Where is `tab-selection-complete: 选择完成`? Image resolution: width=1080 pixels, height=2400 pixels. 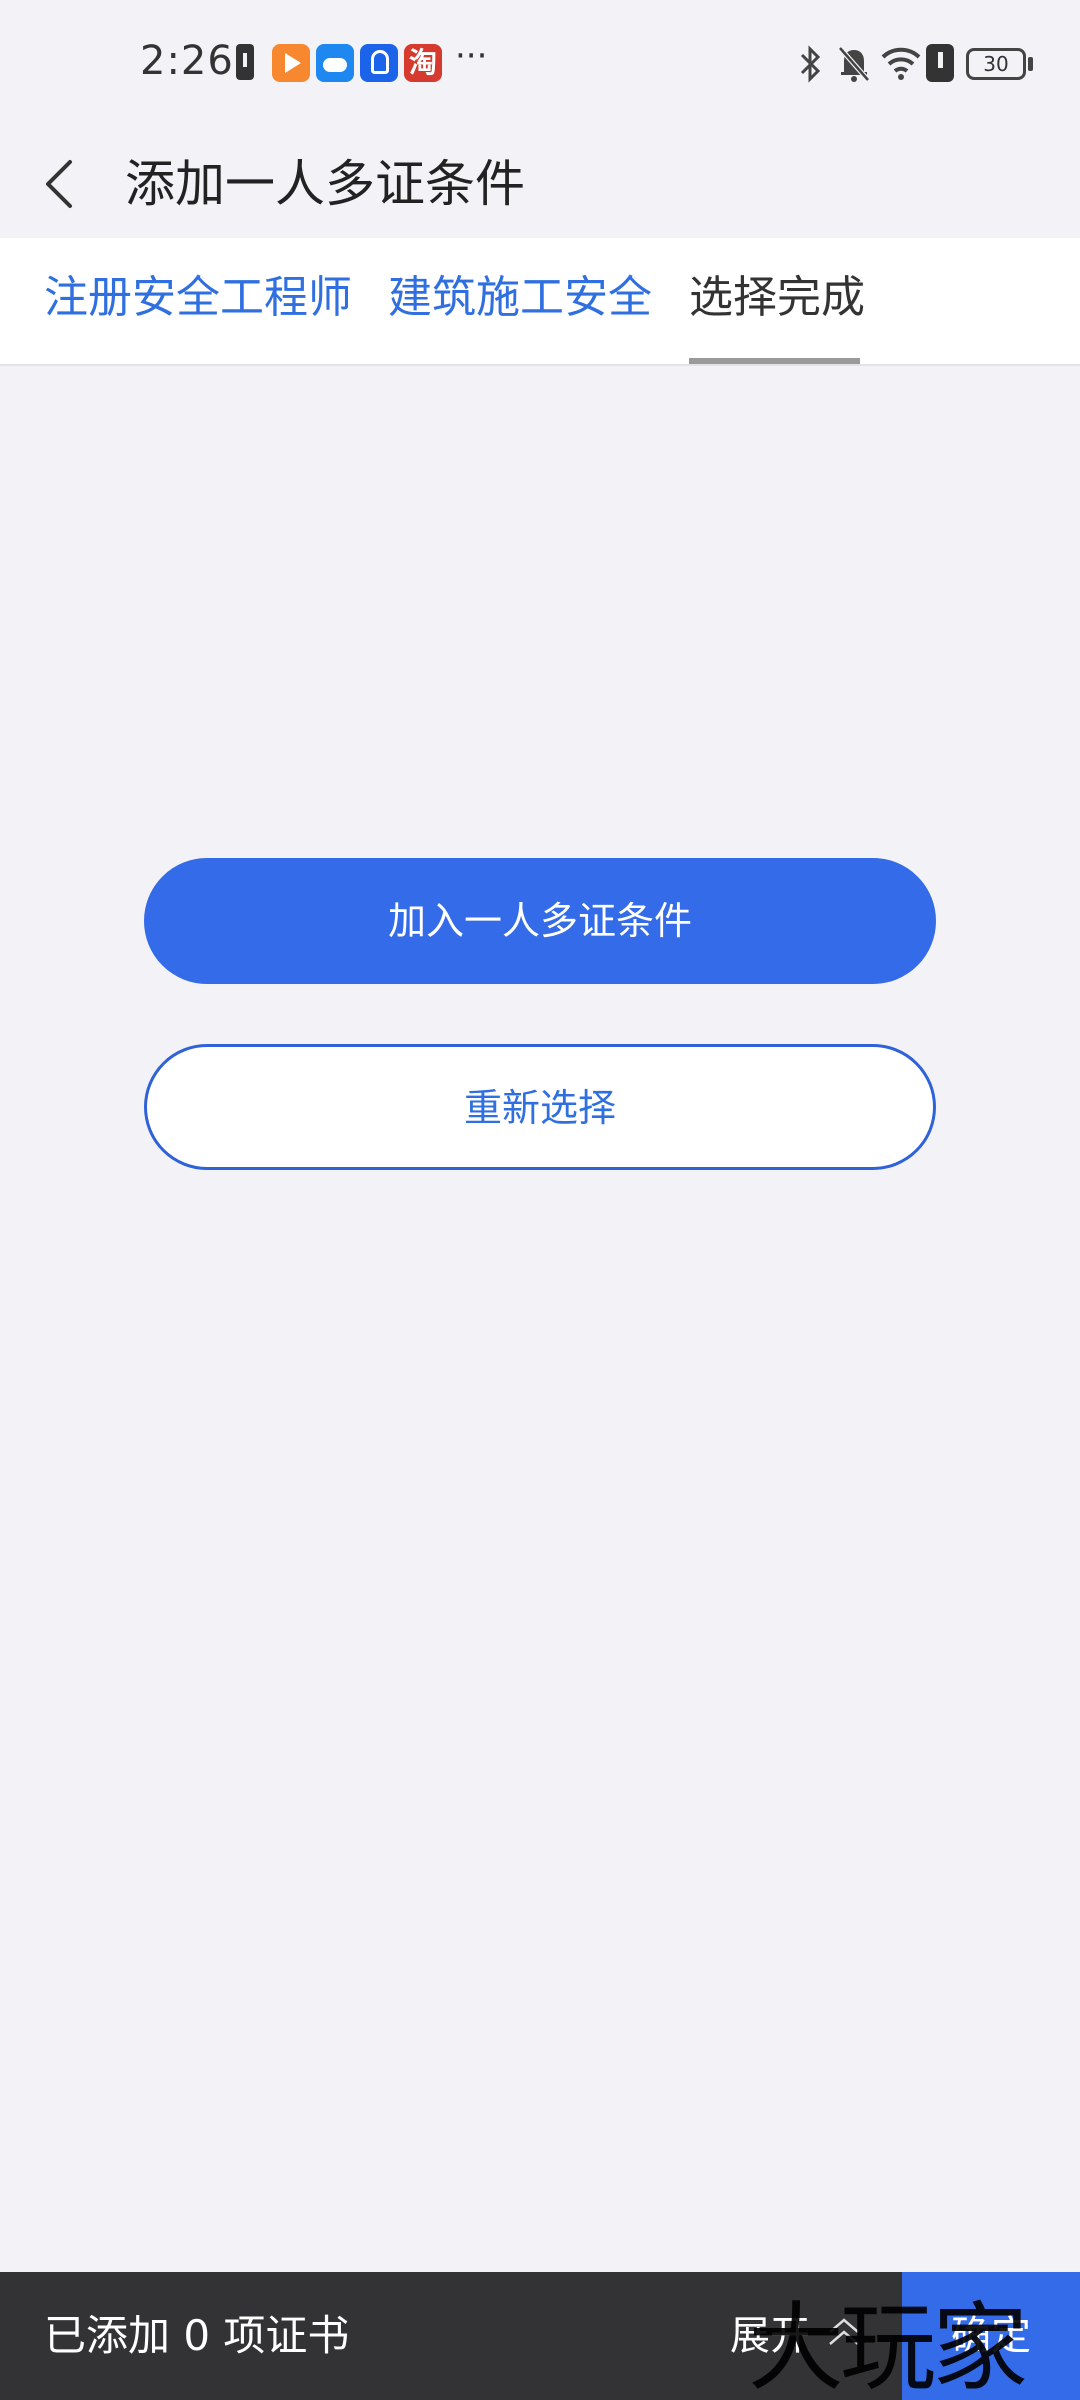 tab-selection-complete: 选择完成 is located at coordinates (777, 298).